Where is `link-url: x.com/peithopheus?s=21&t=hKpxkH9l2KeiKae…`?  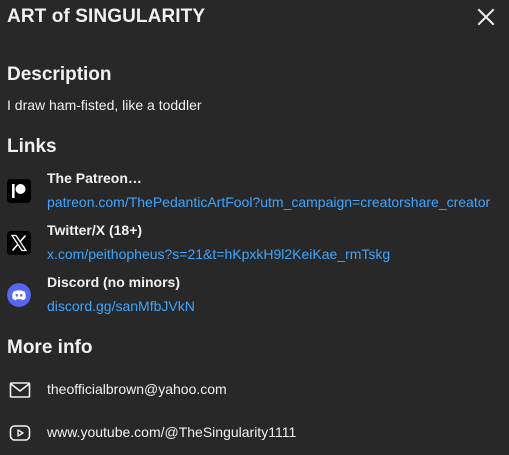
link-url: x.com/peithopheus?s=21&t=hKpxkH9l2KeiKae… is located at coordinates (218, 254).